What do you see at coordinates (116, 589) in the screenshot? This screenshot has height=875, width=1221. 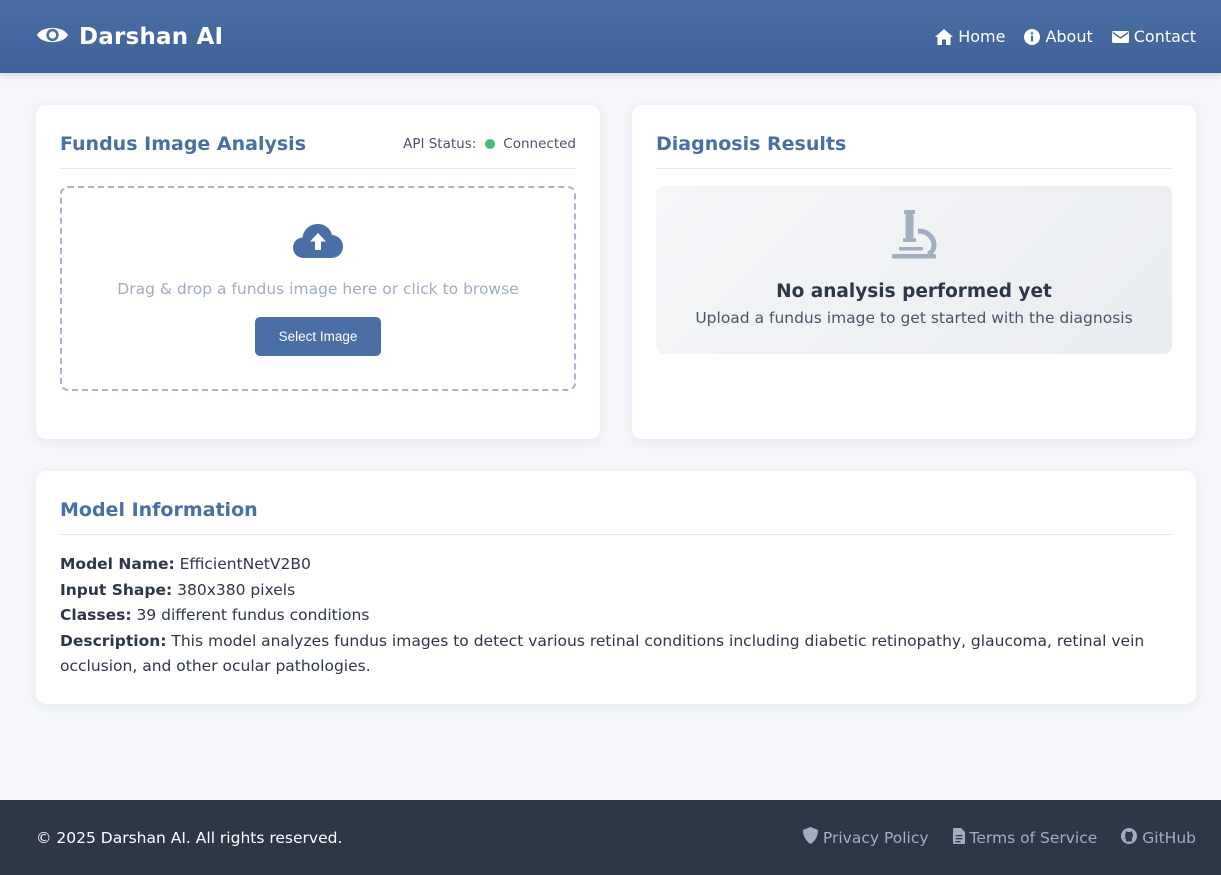 I see `input-shape-label: Input Shape:` at bounding box center [116, 589].